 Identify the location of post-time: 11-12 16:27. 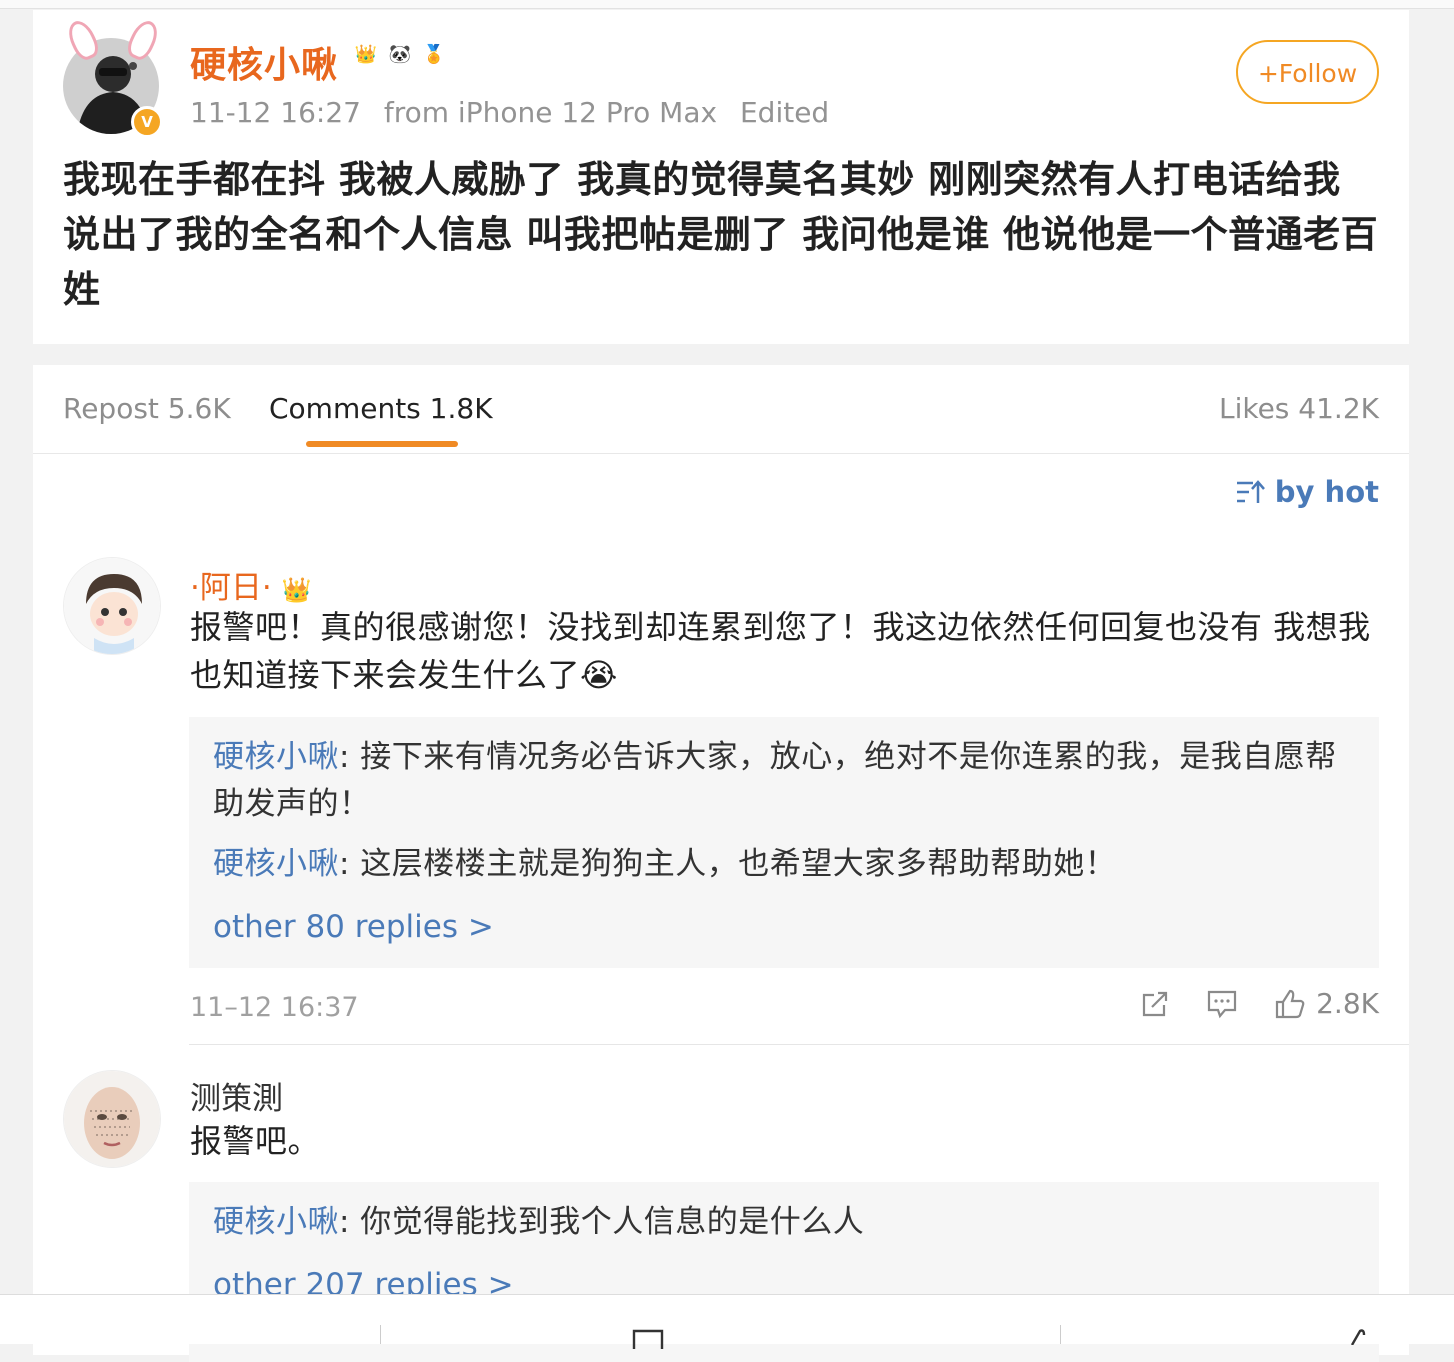
(275, 112).